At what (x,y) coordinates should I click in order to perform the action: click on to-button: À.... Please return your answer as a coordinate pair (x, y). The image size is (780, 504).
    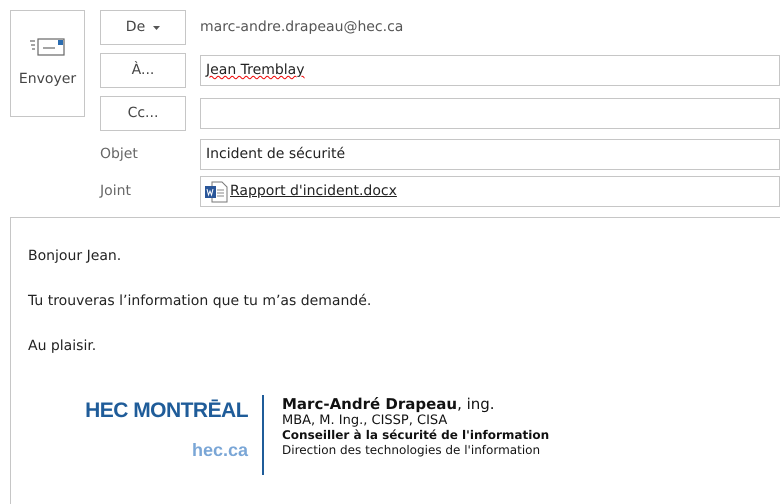
    Looking at the image, I should click on (143, 70).